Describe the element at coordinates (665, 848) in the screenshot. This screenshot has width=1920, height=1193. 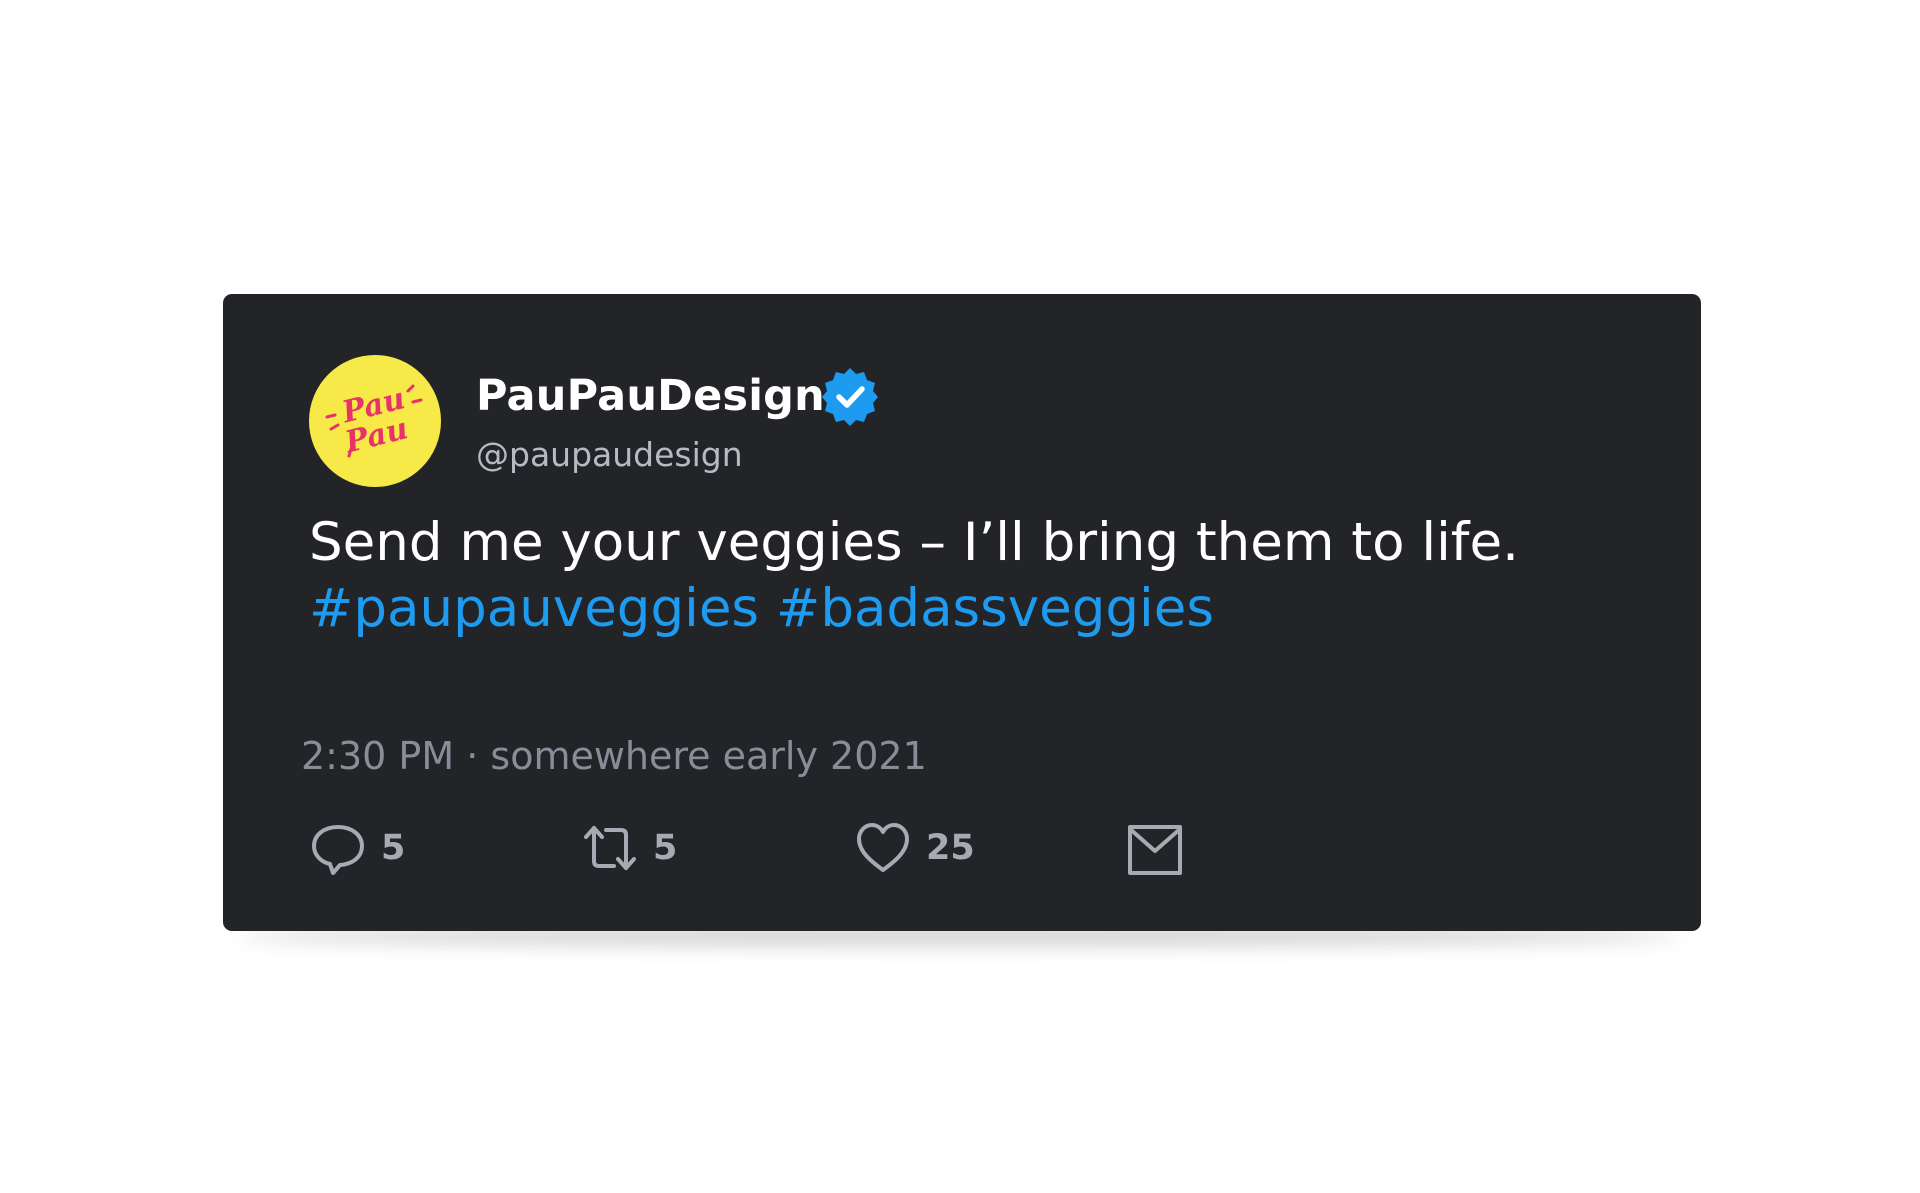
I see `retweet-count: 5` at that location.